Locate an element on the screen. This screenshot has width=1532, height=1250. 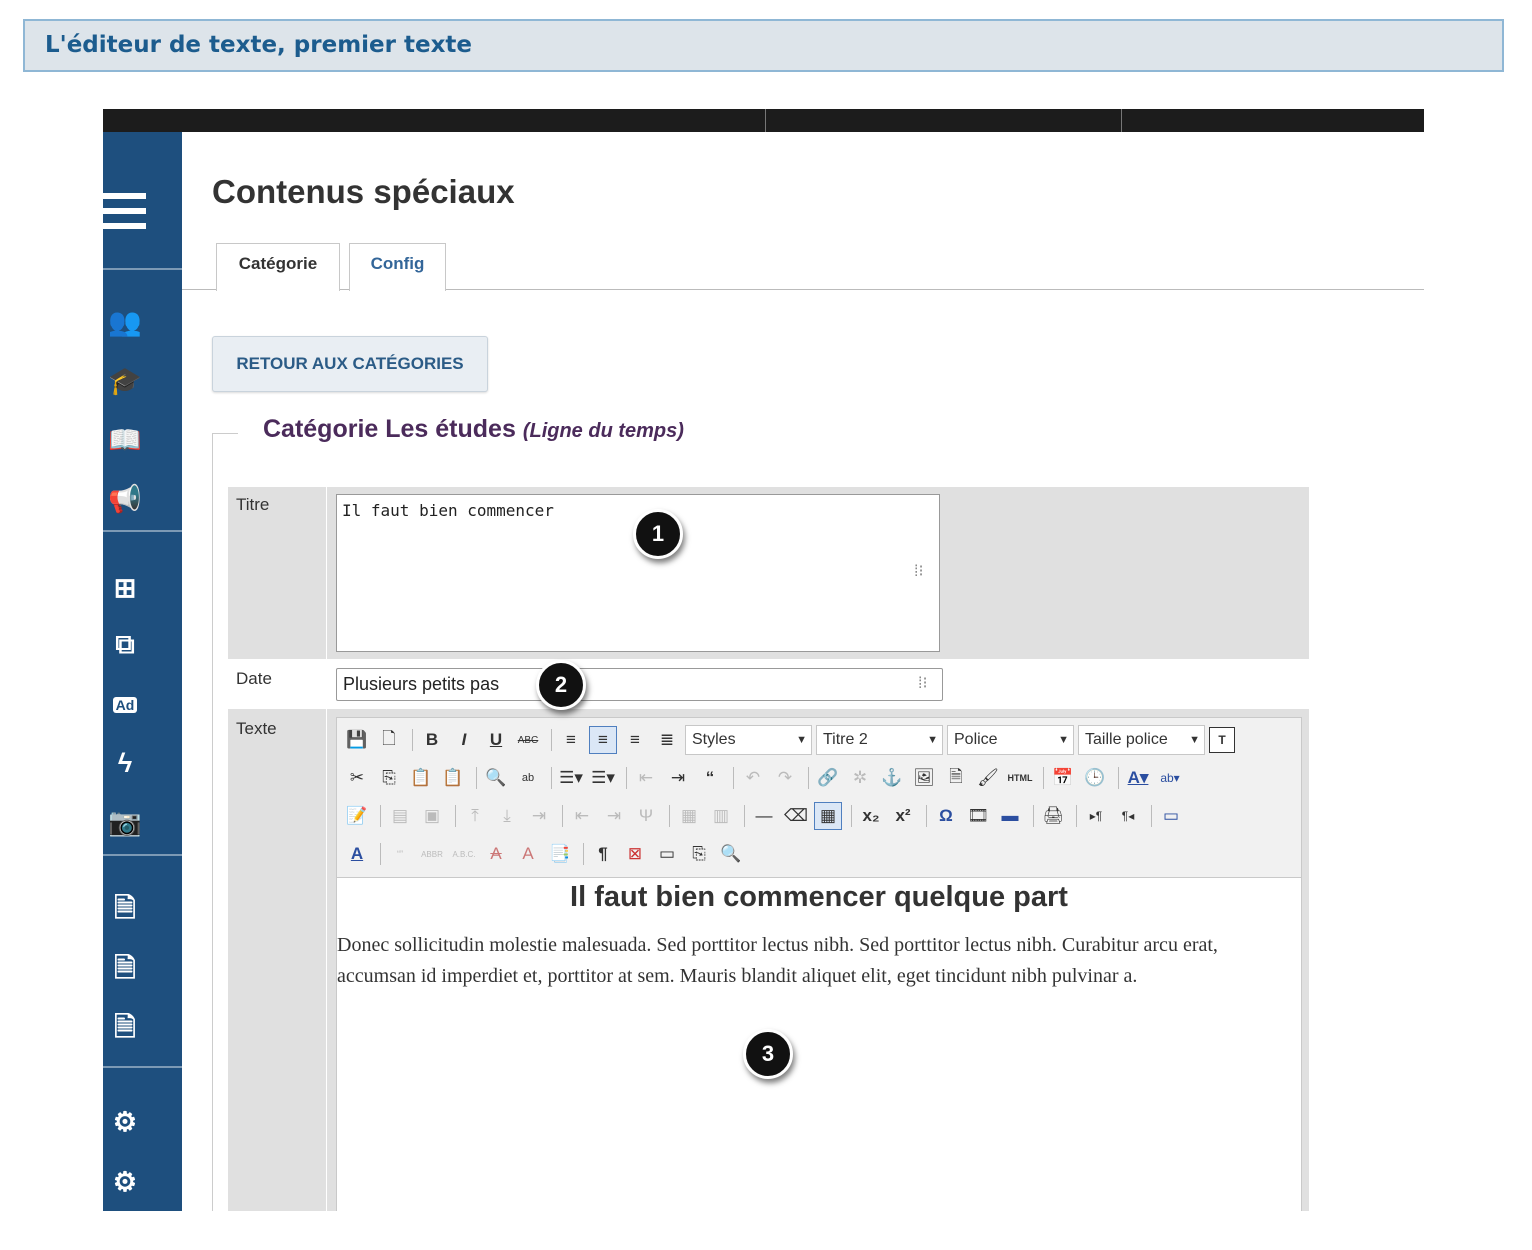
split-cells-icon: ▥ is located at coordinates (721, 816).